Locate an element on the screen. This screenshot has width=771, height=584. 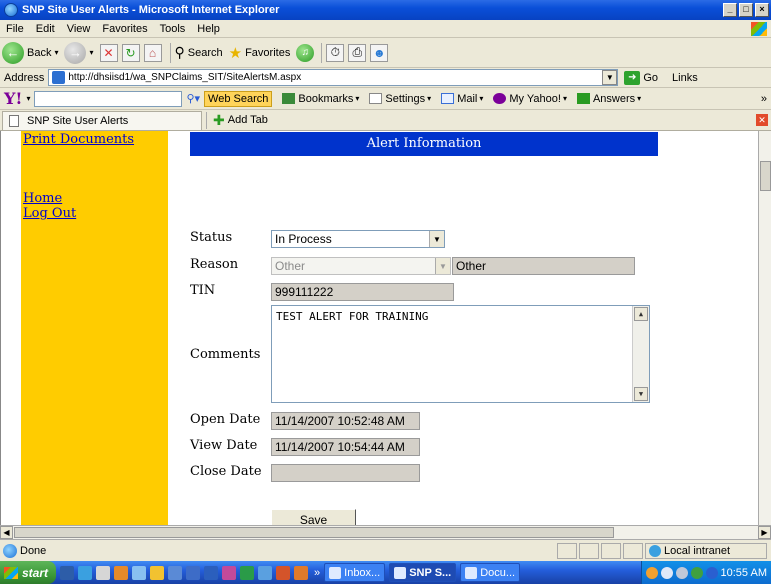
toolbar-overflow-icon: » is located at coordinates (764, 99).